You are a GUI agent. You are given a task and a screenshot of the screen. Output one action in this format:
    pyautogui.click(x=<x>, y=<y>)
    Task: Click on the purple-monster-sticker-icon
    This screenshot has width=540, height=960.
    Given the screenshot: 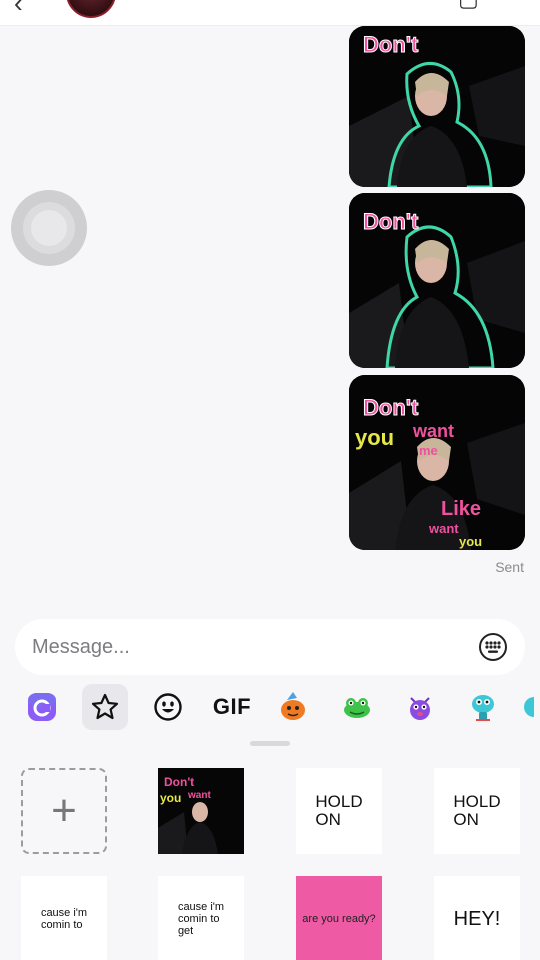 What is the action you would take?
    pyautogui.click(x=420, y=707)
    